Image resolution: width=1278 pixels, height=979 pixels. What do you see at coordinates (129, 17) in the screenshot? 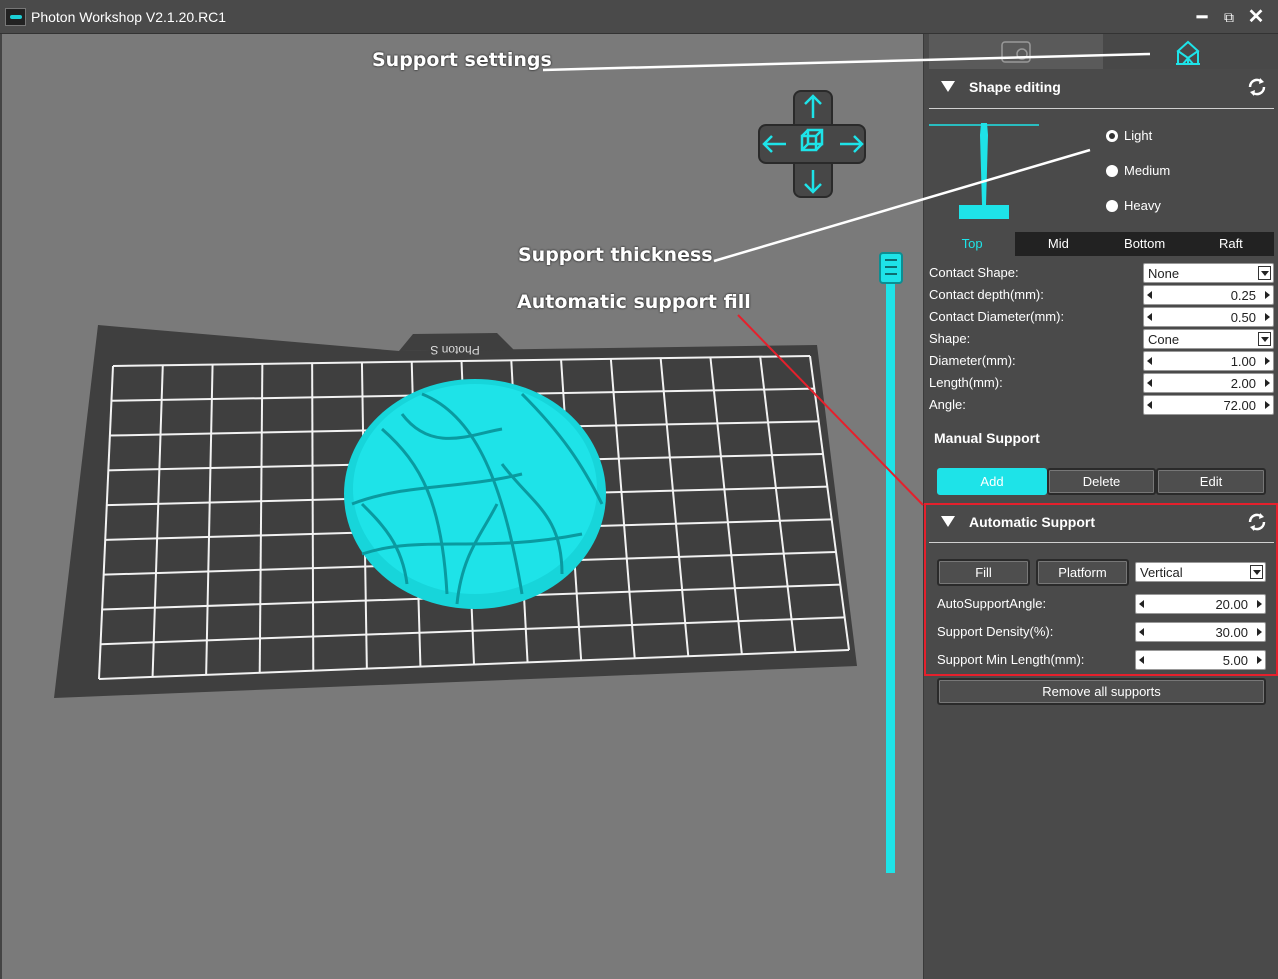
I see `app-title: Photon Workshop V2.1.20.RC1` at bounding box center [129, 17].